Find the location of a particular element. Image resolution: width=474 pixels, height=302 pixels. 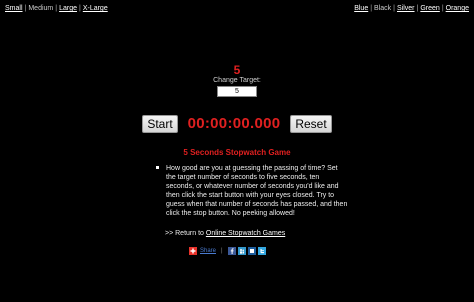

color-option-silver: Silver is located at coordinates (406, 8).